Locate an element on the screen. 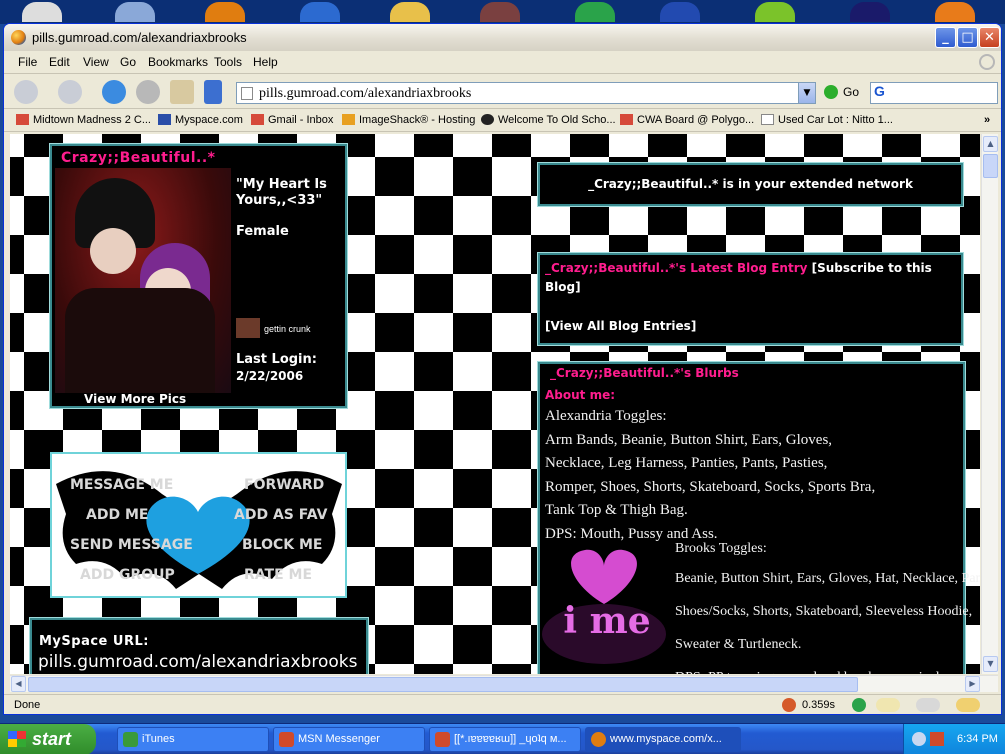 The image size is (1005, 754). bookmark-item: Gmail - Inbox is located at coordinates (292, 120).